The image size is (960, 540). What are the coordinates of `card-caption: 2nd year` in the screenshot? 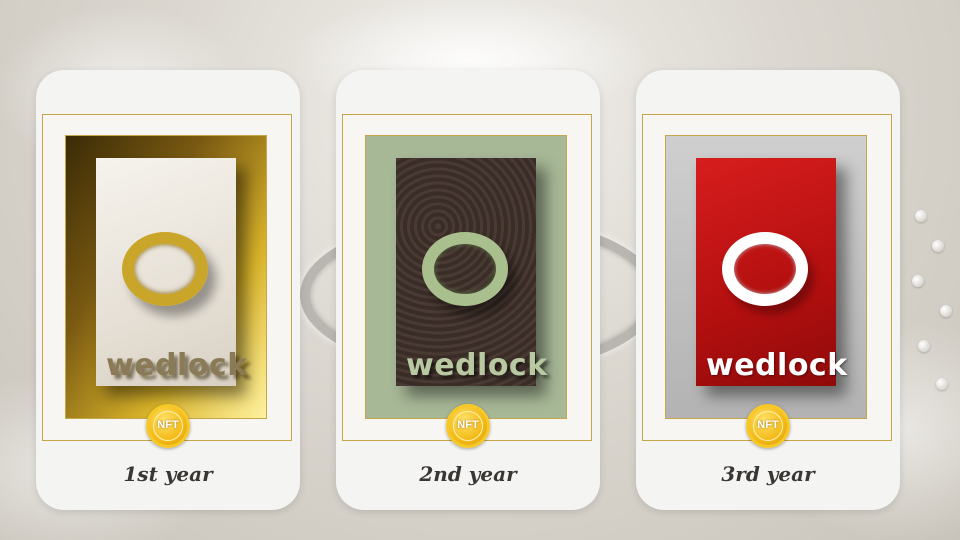 It's located at (468, 474).